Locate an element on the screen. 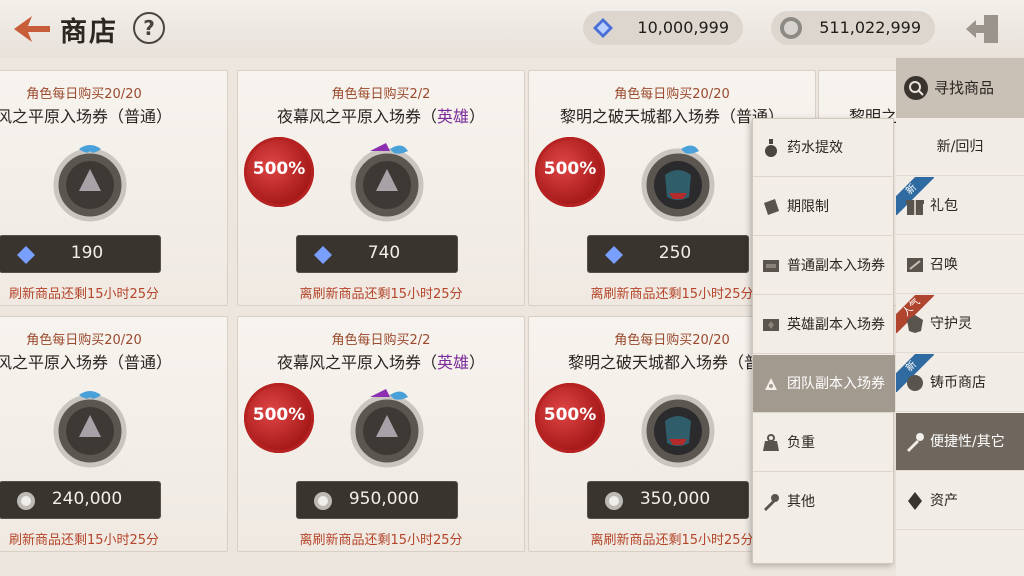 This screenshot has width=1024, height=576. subcategory-dropdown: 药水提效 期限制 普通副本入场券 英雄副本入场券 团队副本入场券 负重 其他 is located at coordinates (823, 341).